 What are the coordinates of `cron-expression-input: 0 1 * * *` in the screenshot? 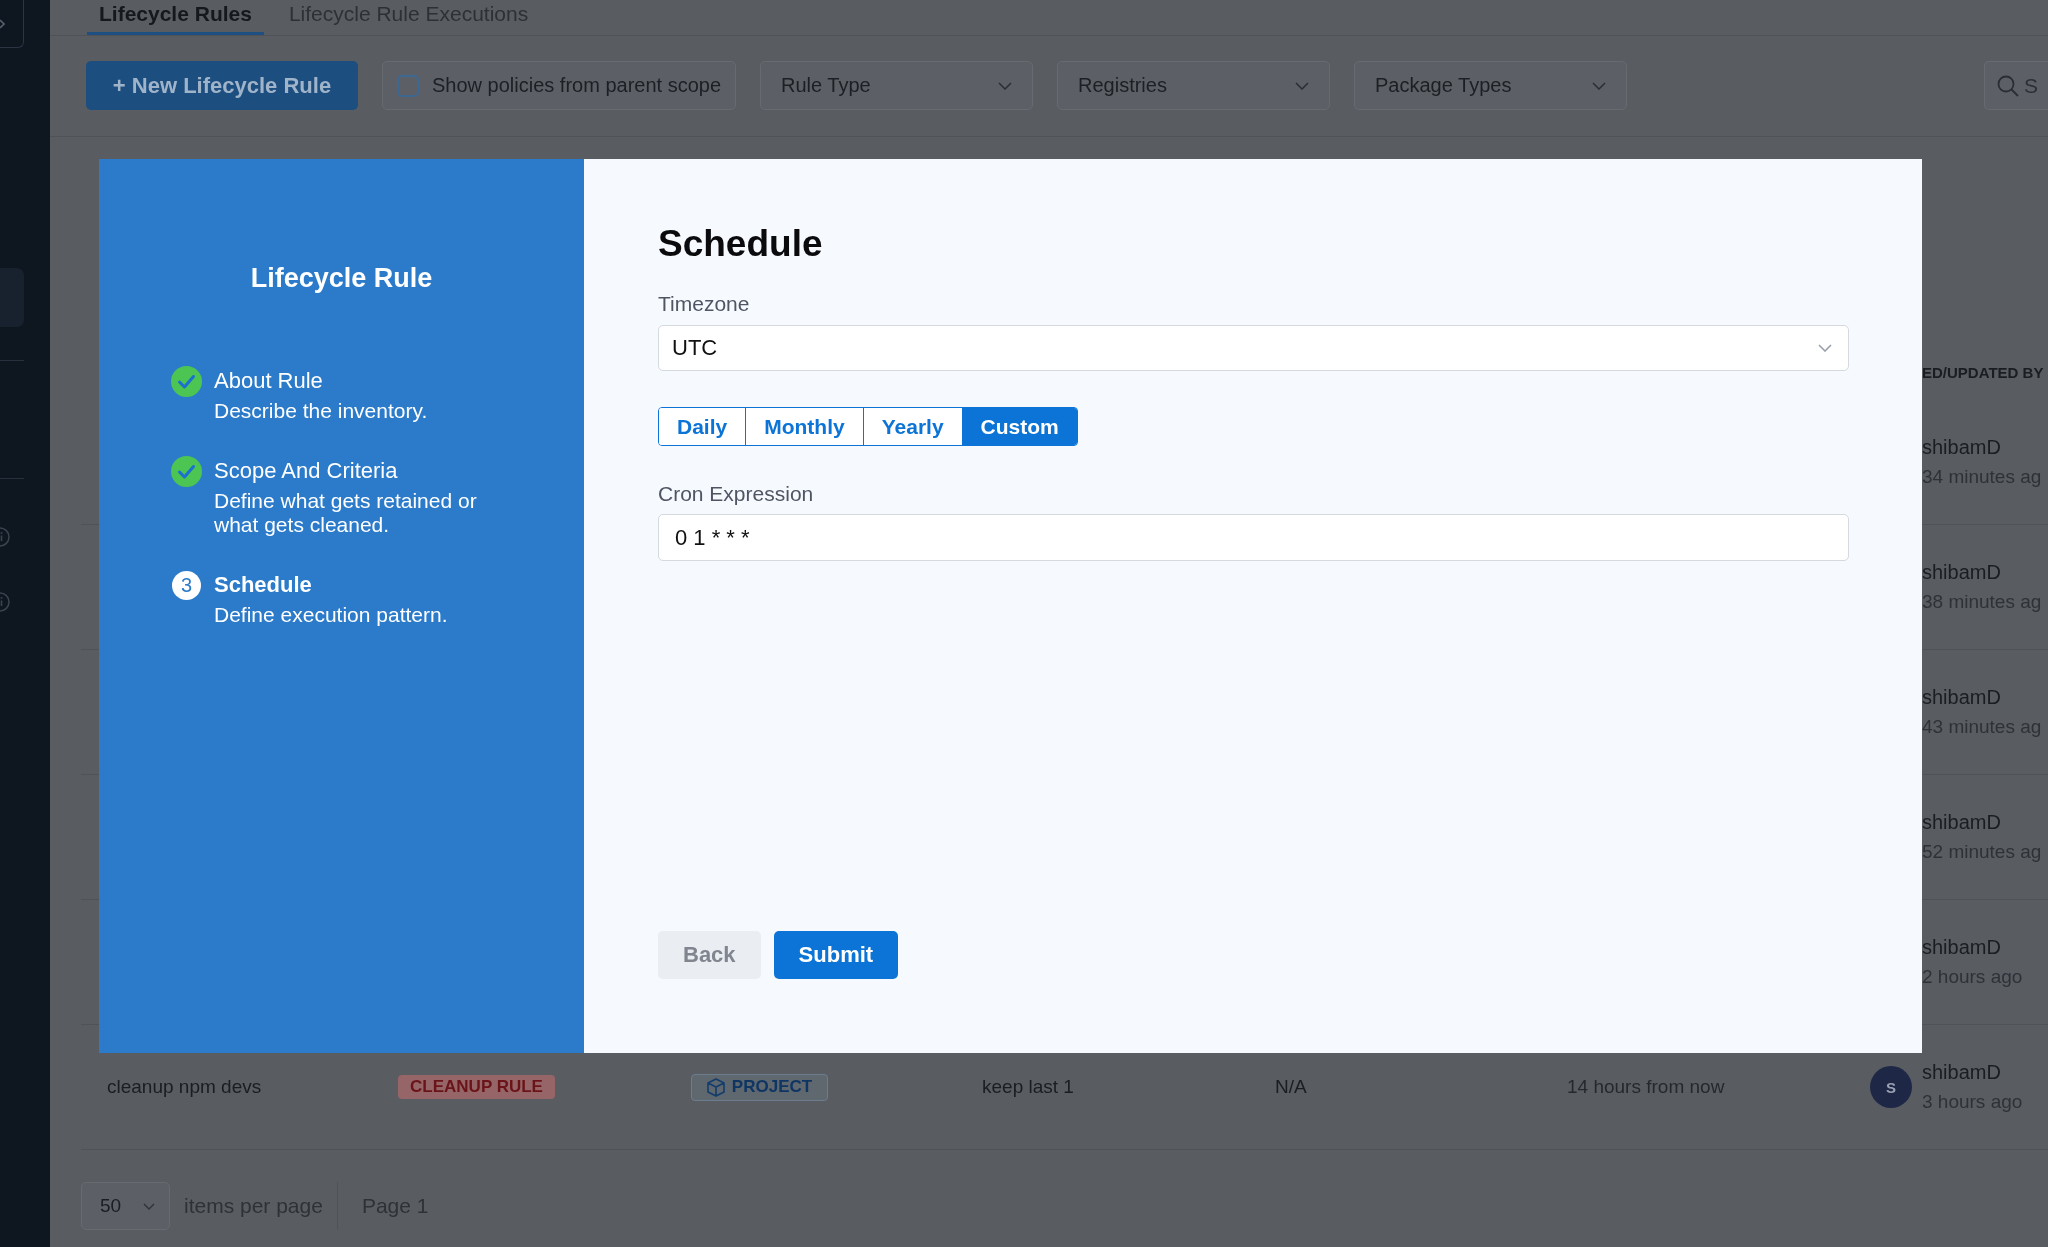 It's located at (1253, 537).